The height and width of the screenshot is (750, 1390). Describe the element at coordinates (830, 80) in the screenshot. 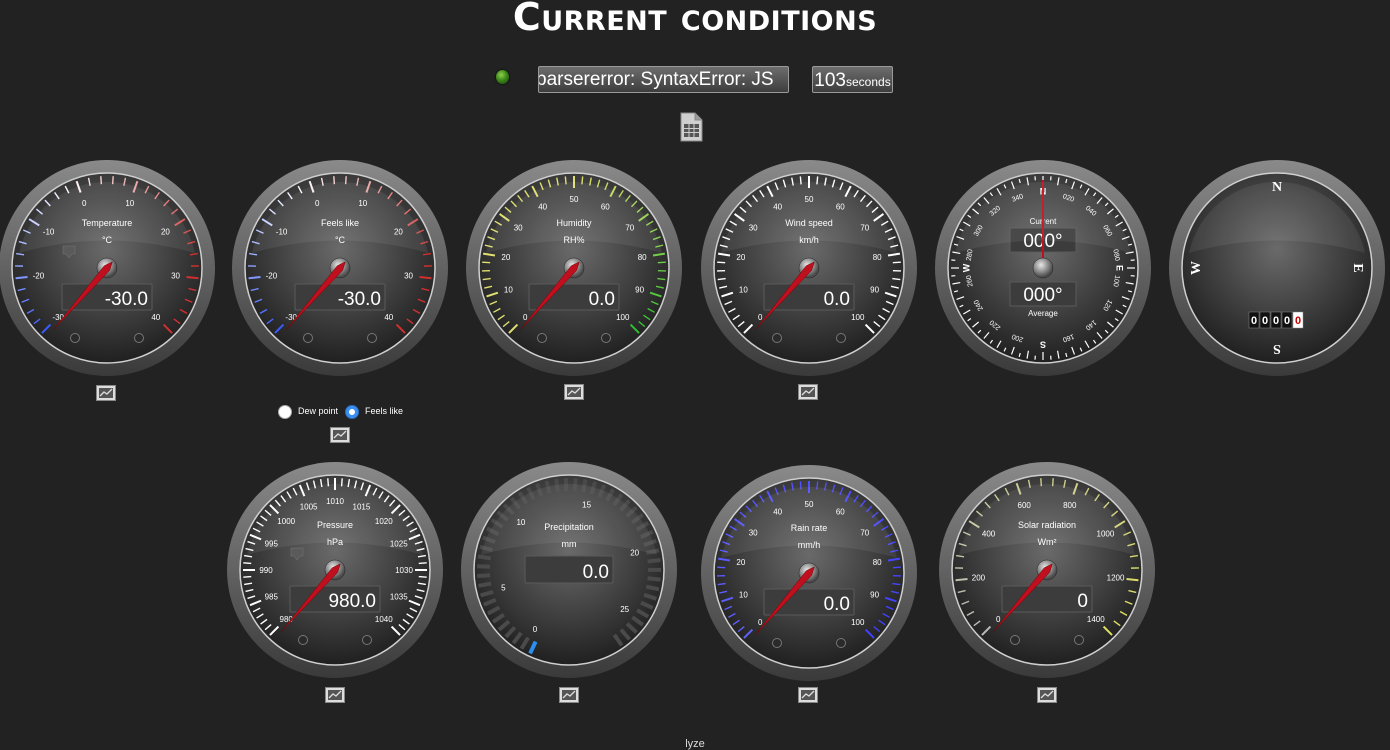

I see `timer-value: 103` at that location.